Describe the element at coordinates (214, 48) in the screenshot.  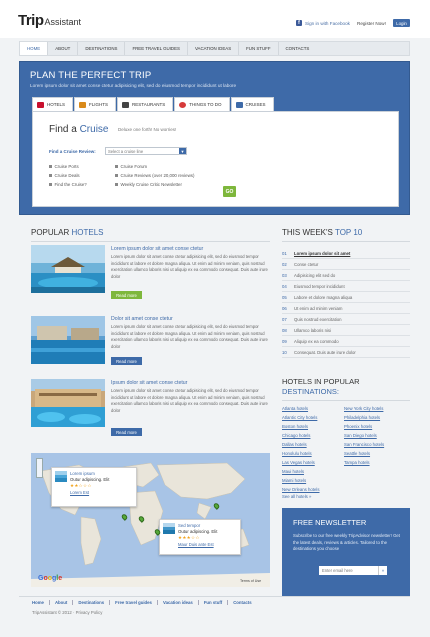
I see `nav-vacation-ideas: VACATION IDEAS` at that location.